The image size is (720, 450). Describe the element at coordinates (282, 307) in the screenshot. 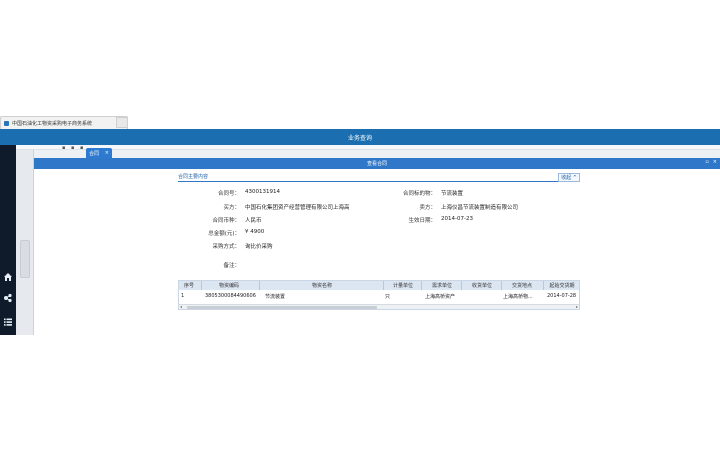

I see `scrollbar-thumb` at that location.